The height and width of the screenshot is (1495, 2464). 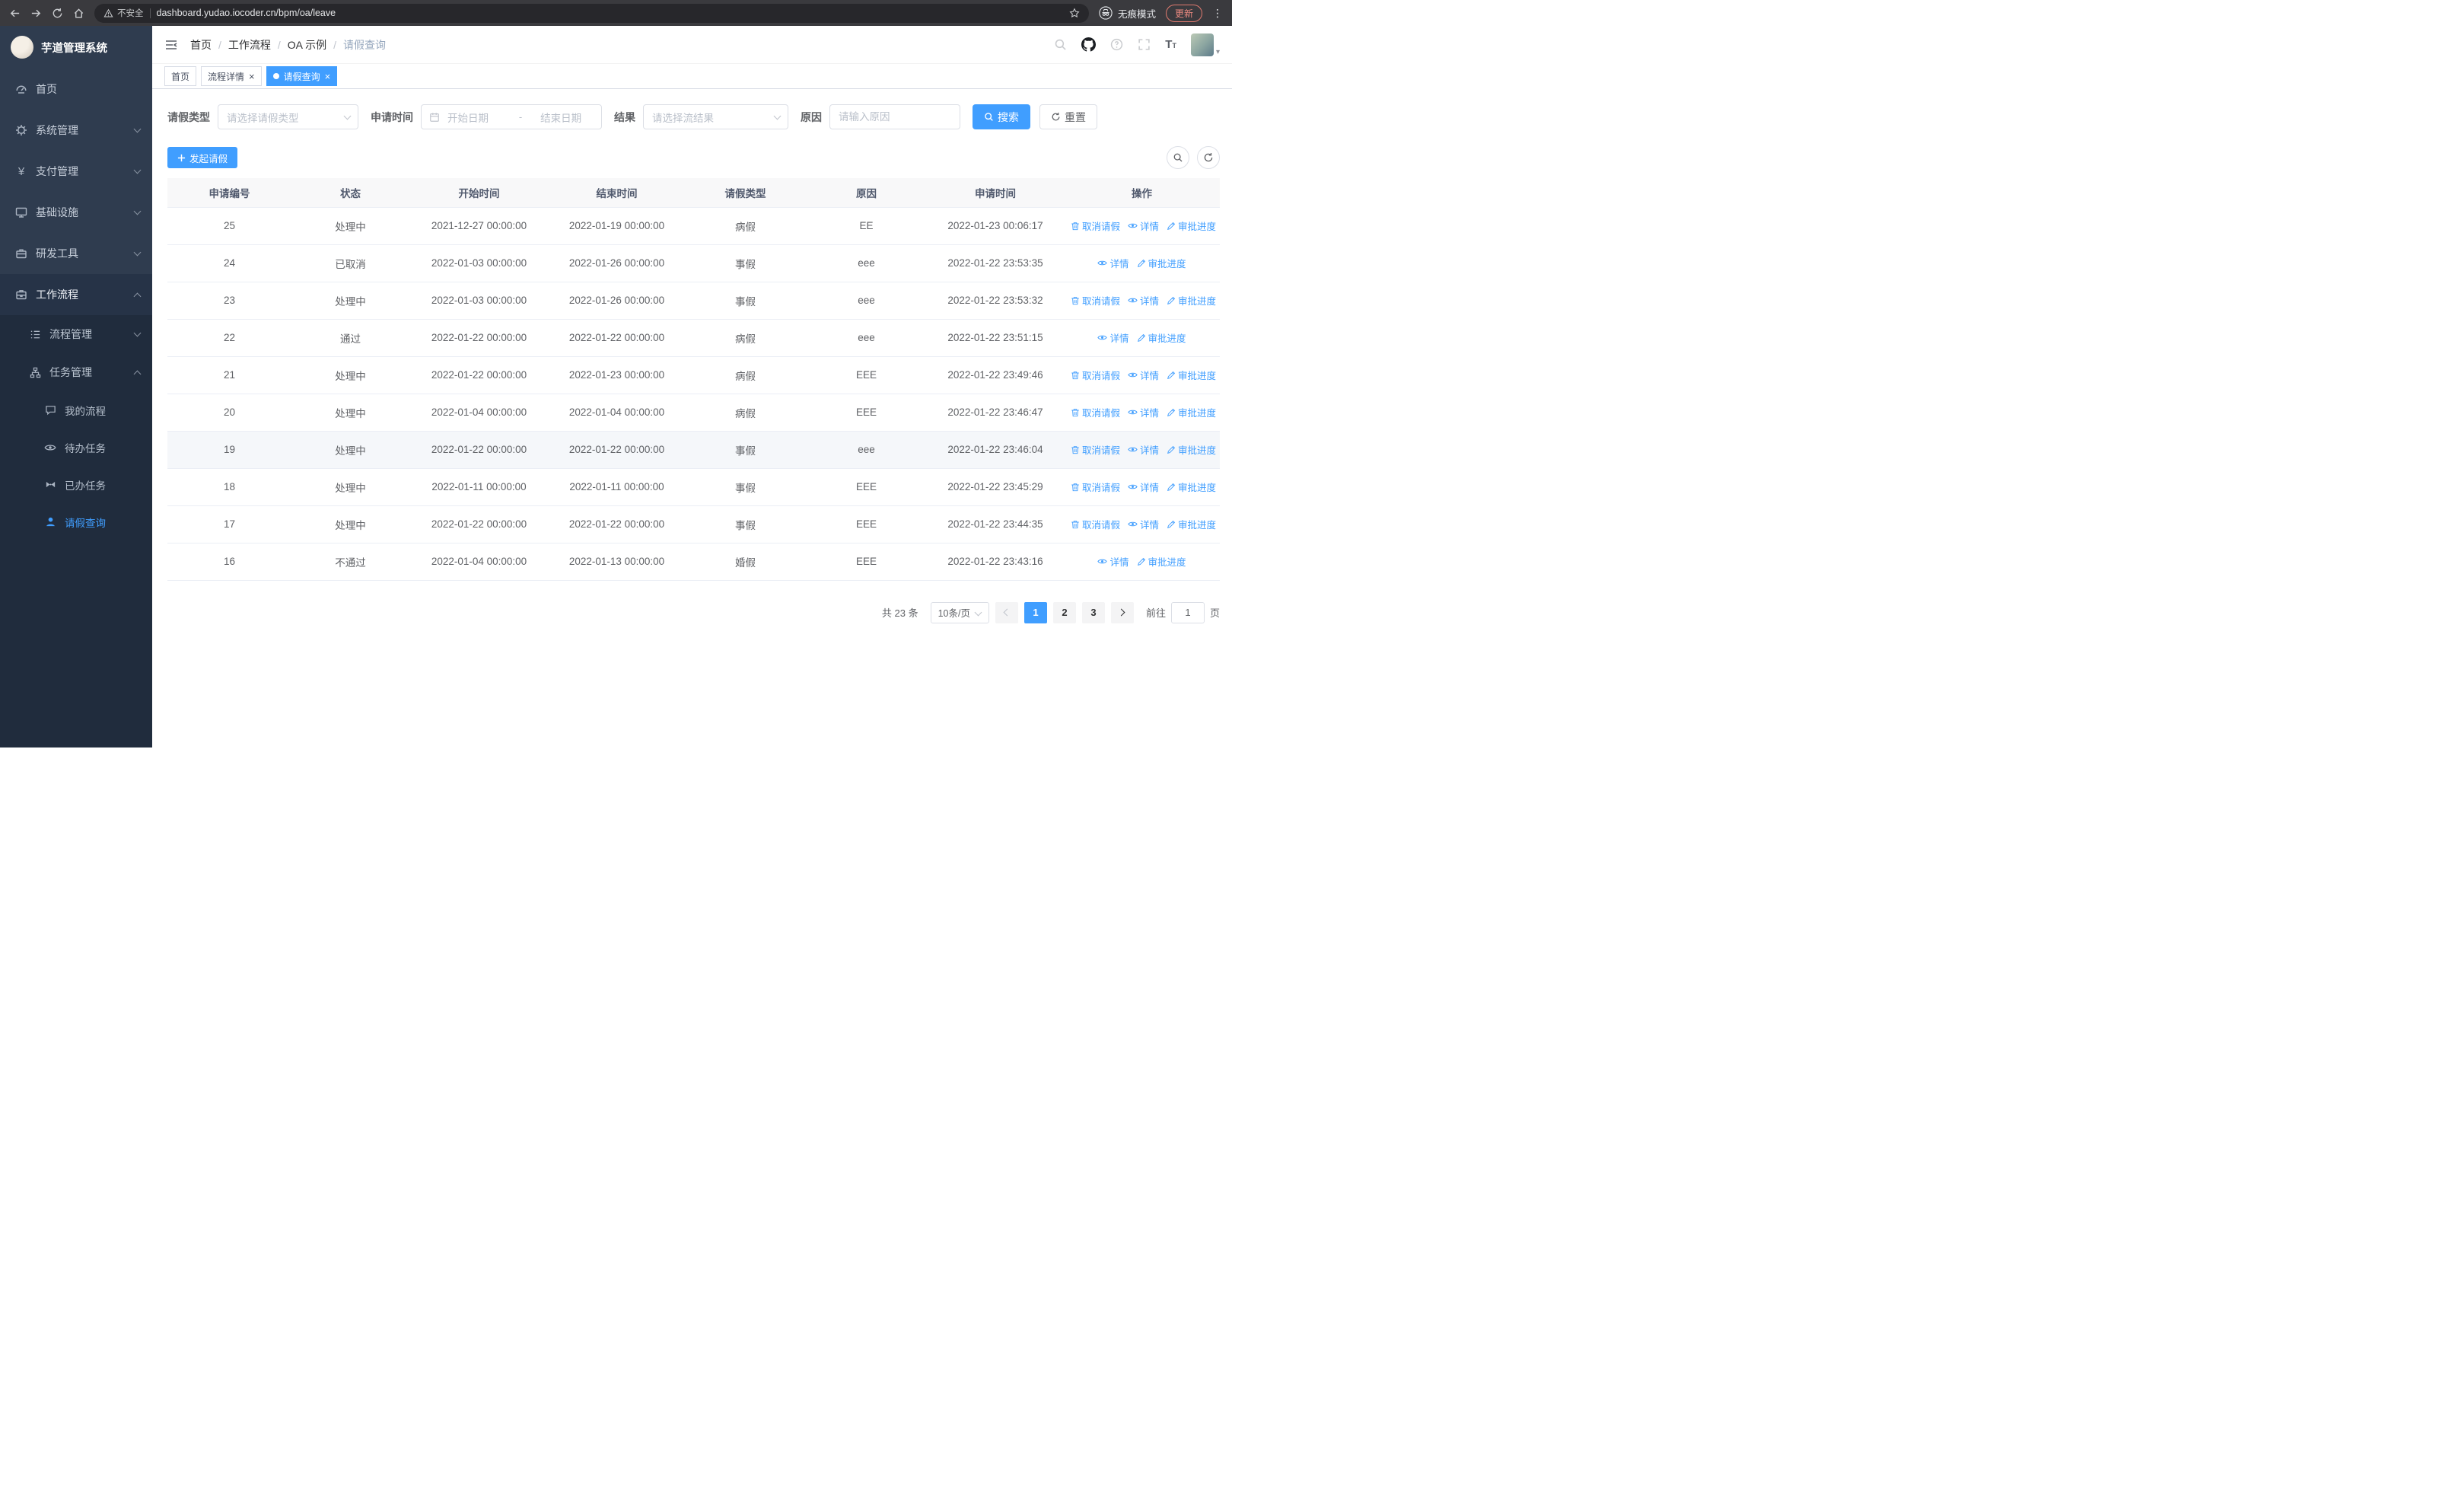 What do you see at coordinates (302, 76) in the screenshot?
I see `tab-leave-query: 请假查询 ×` at bounding box center [302, 76].